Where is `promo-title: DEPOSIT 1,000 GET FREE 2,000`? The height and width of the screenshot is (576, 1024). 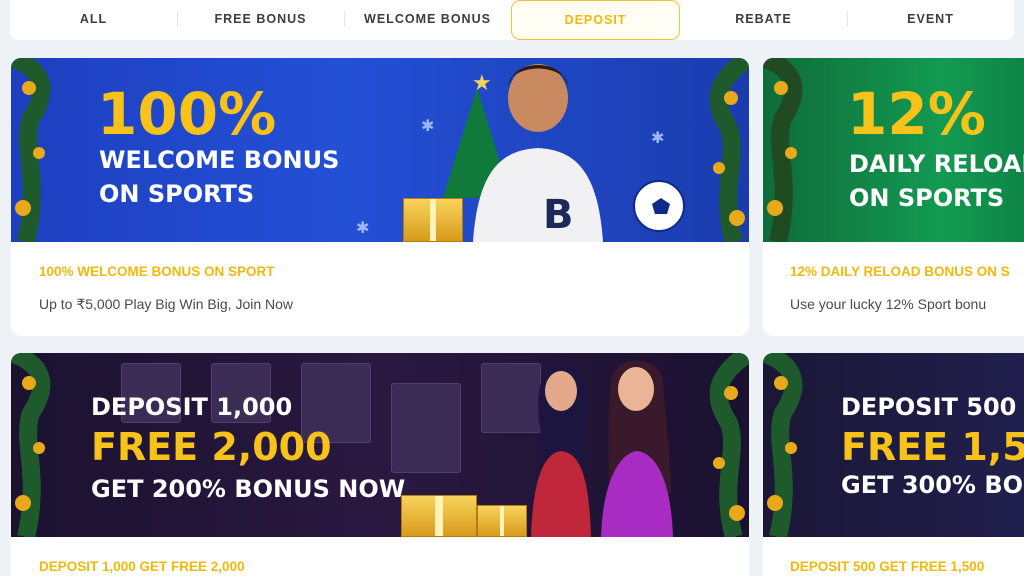 promo-title: DEPOSIT 1,000 GET FREE 2,000 is located at coordinates (142, 566).